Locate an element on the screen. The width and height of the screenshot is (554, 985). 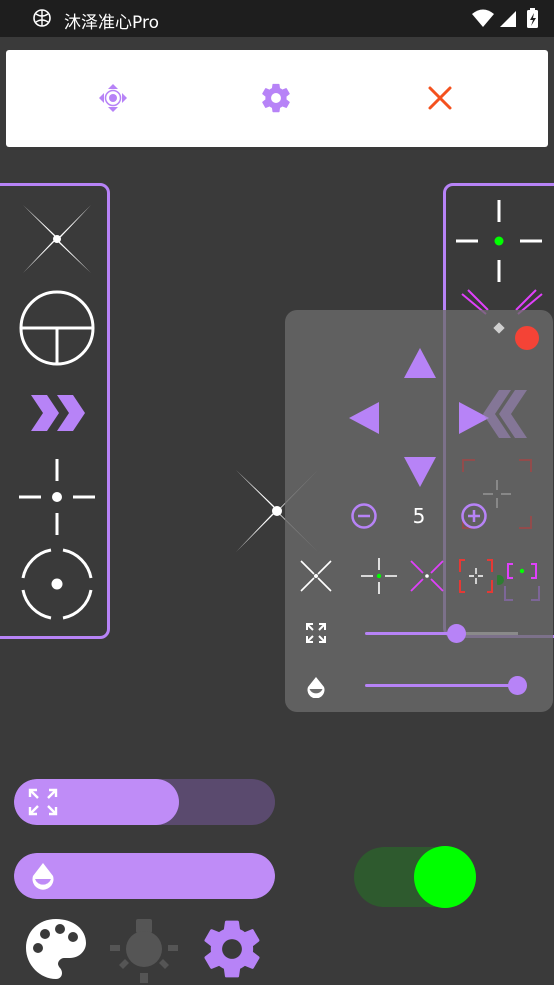
style-red-bracket-option is located at coordinates (476, 576).